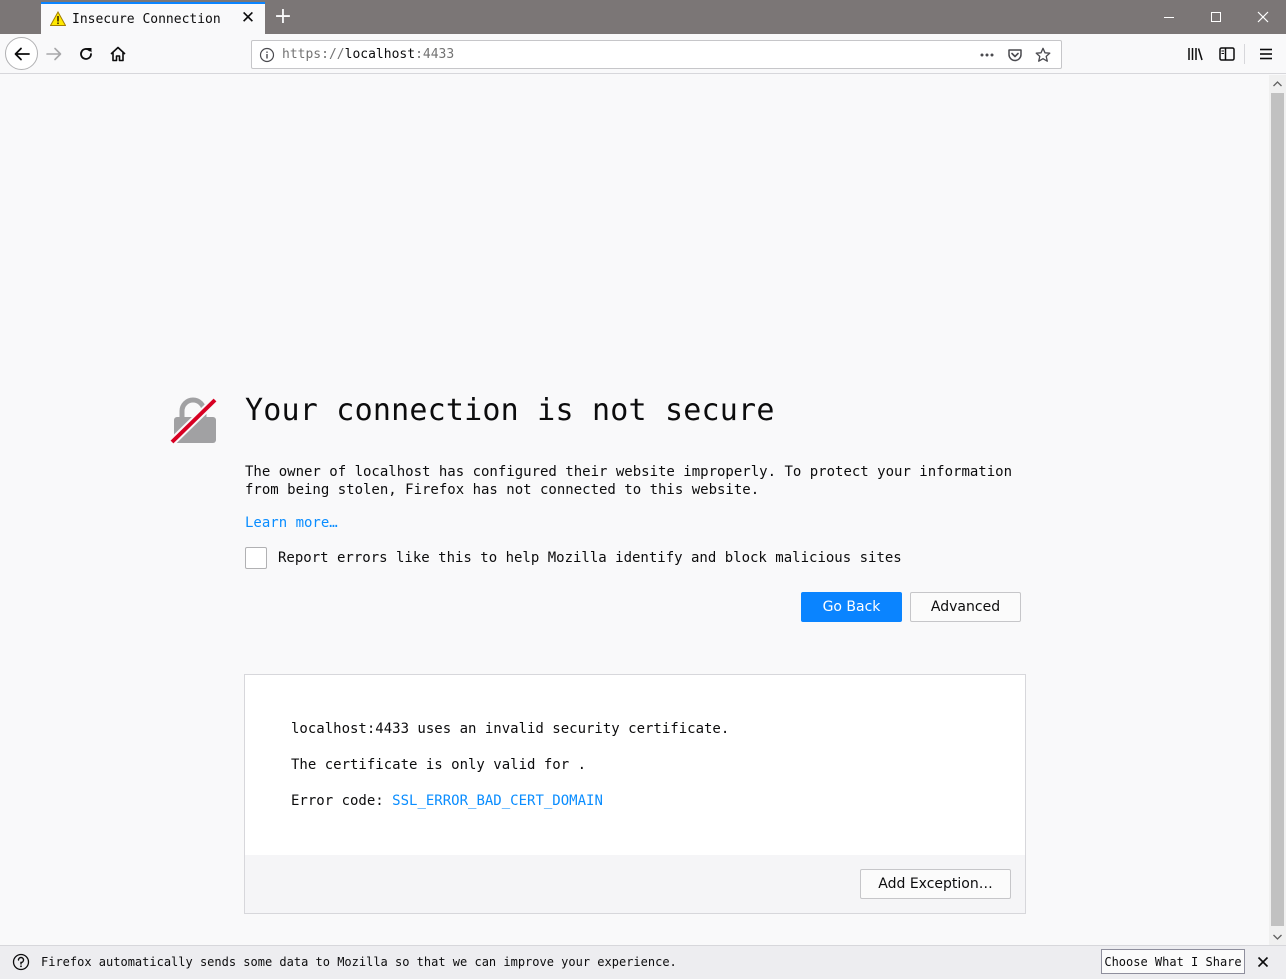 The image size is (1286, 979). I want to click on sidebar-icon, so click(1227, 54).